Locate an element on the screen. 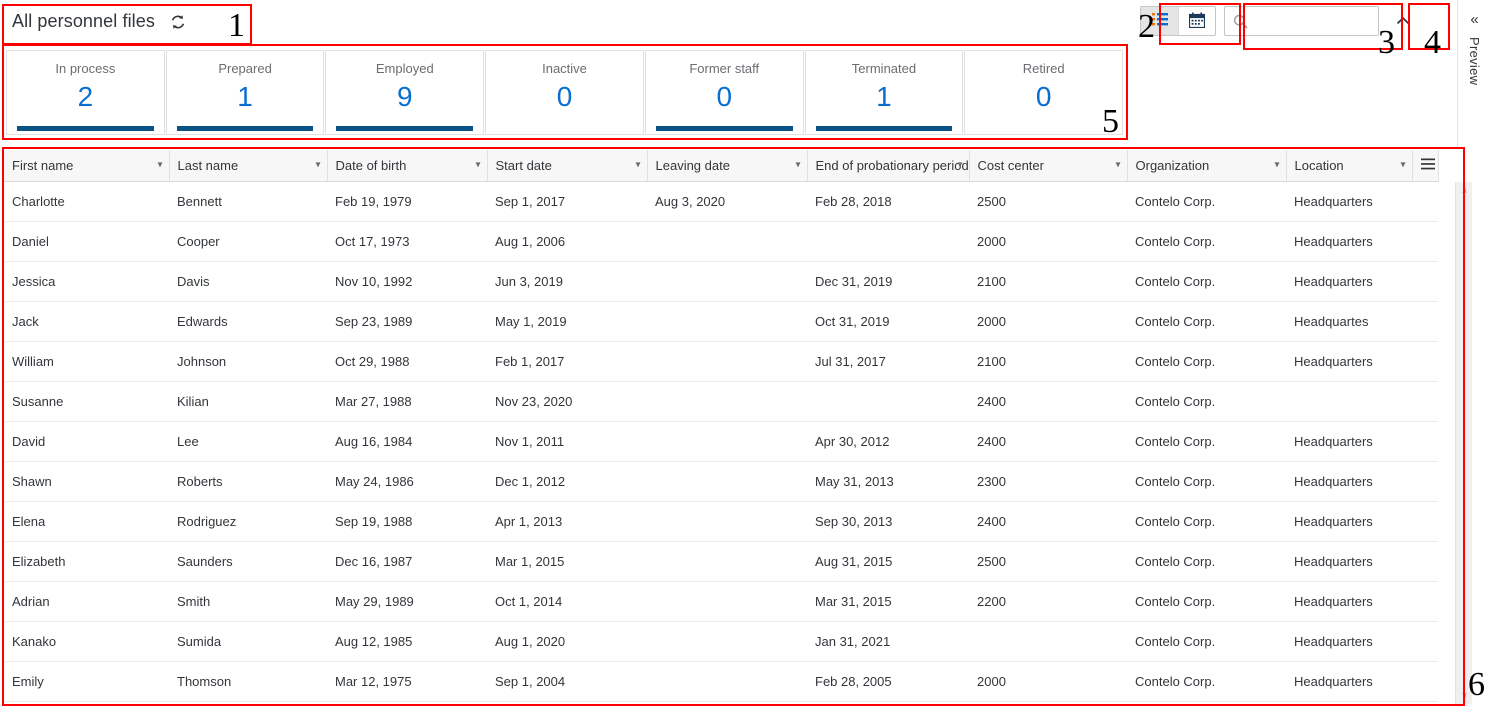 This screenshot has width=1491, height=709. column-header-end-of-probationary-period: End of probationary period ▾ is located at coordinates (888, 166).